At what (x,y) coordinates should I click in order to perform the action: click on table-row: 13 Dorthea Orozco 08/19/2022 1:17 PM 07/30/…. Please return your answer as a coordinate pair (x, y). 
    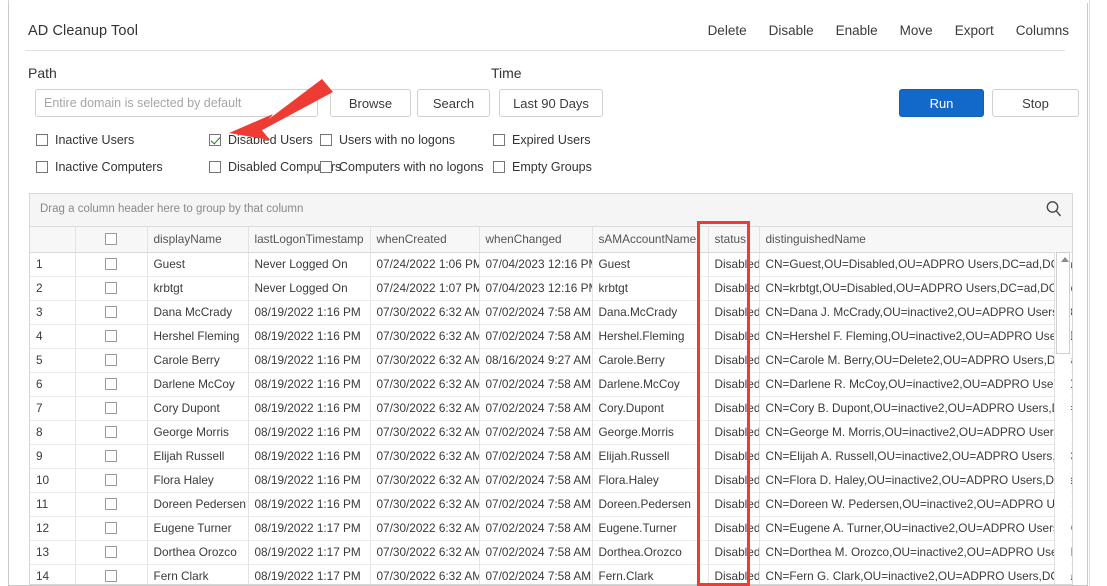
    Looking at the image, I should click on (551, 552).